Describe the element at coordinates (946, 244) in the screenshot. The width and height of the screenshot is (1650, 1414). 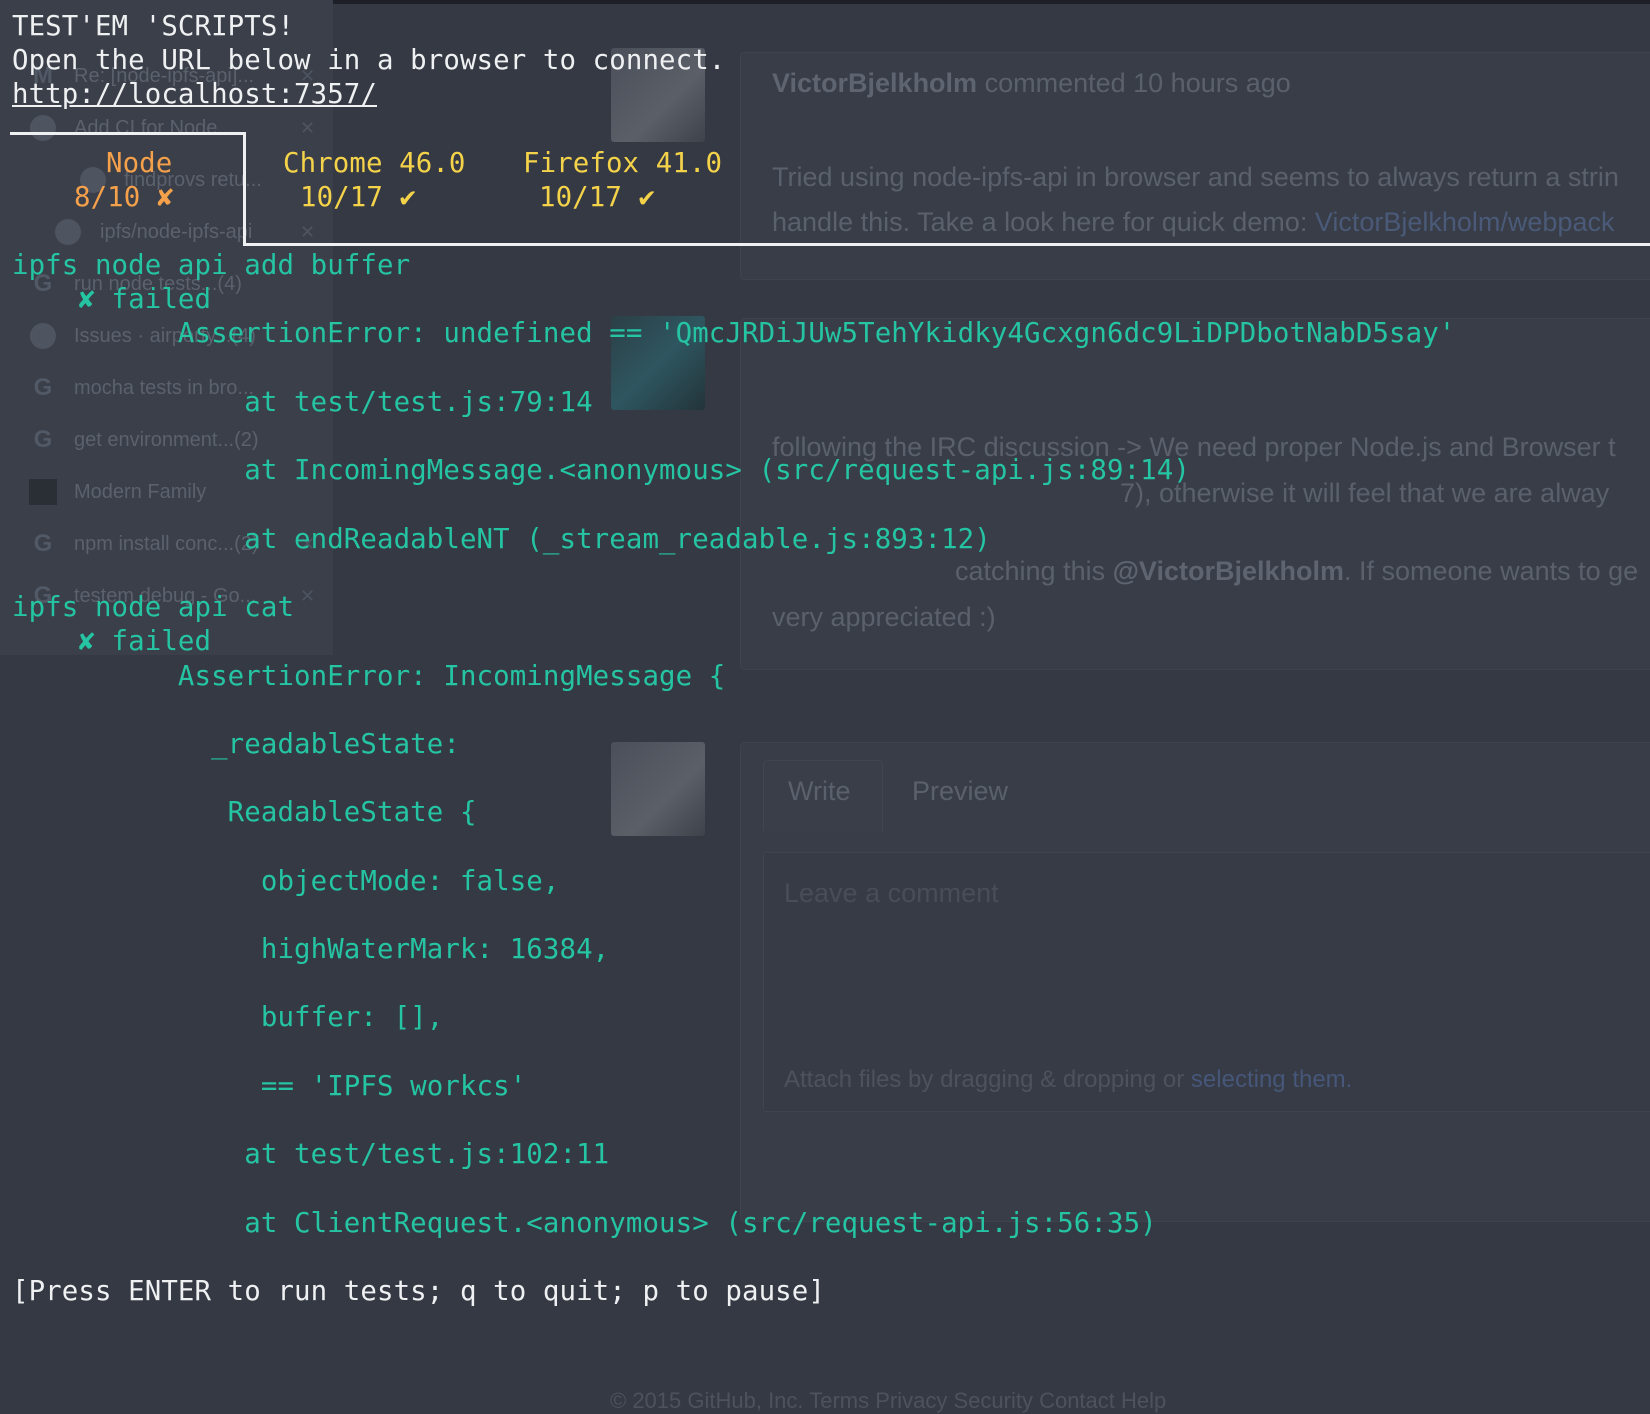
I see `tab-frame-bottom` at that location.